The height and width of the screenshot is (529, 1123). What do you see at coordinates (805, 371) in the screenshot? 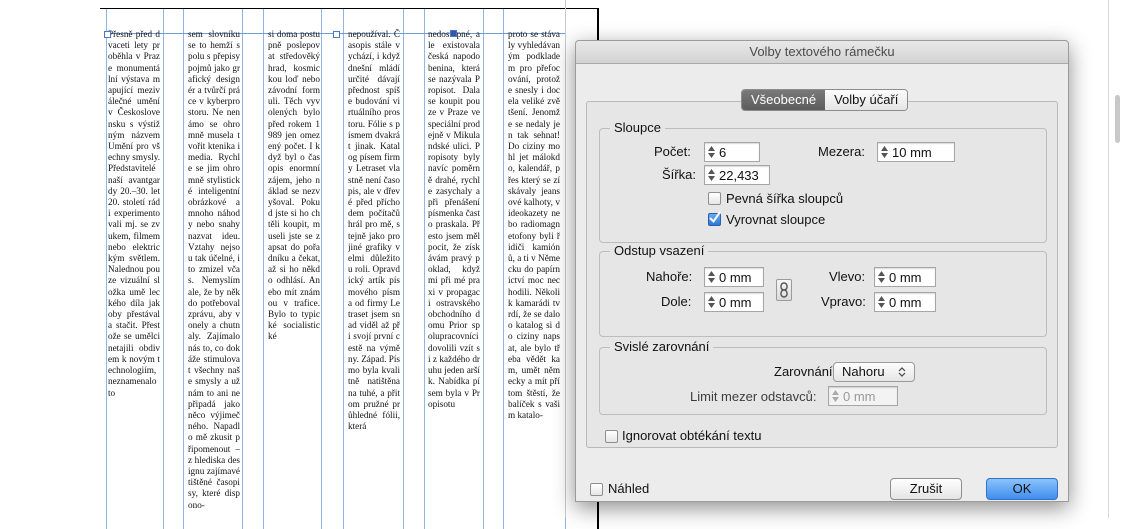
I see `alignment-label: Zarovnání:` at bounding box center [805, 371].